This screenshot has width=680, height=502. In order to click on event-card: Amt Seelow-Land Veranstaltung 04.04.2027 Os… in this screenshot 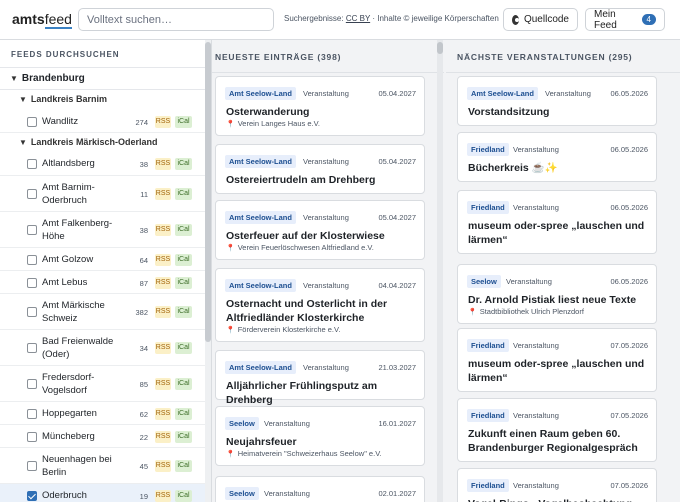, I will do `click(320, 305)`.